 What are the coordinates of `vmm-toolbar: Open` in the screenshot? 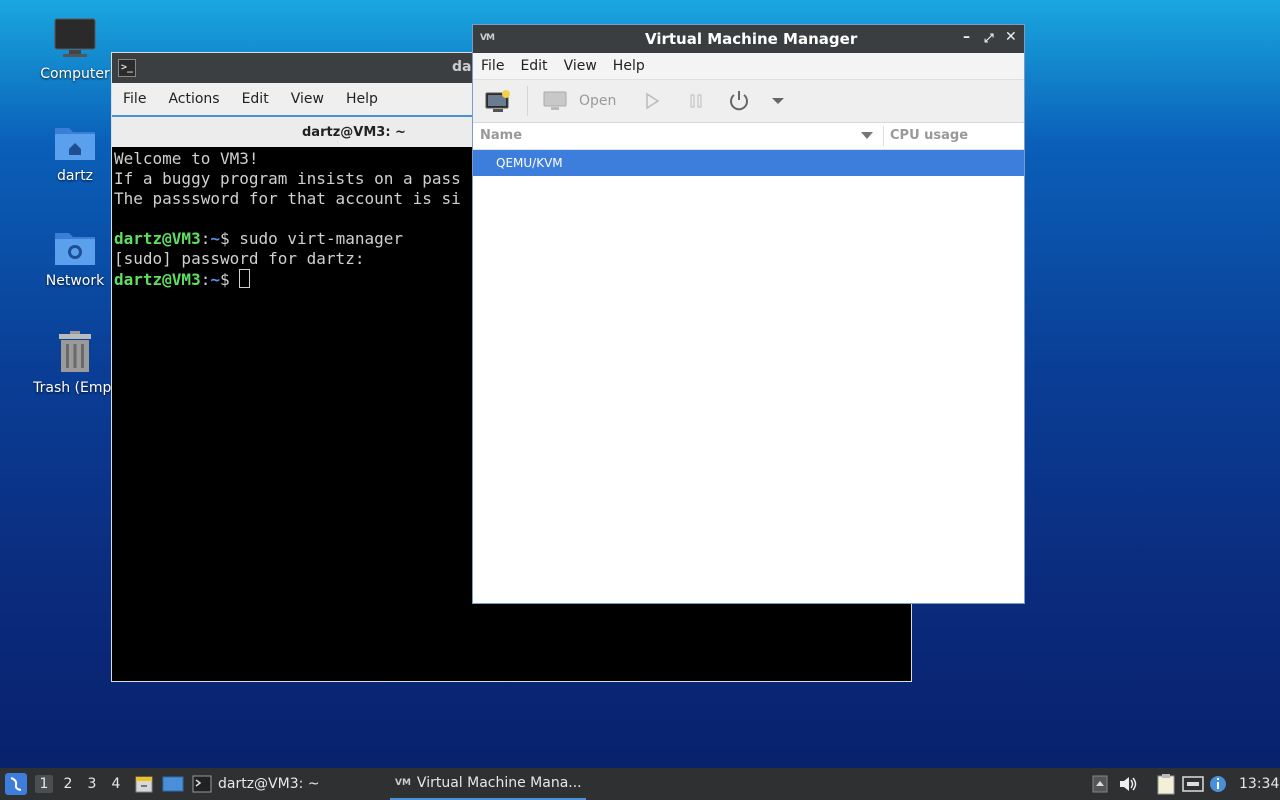 It's located at (748, 101).